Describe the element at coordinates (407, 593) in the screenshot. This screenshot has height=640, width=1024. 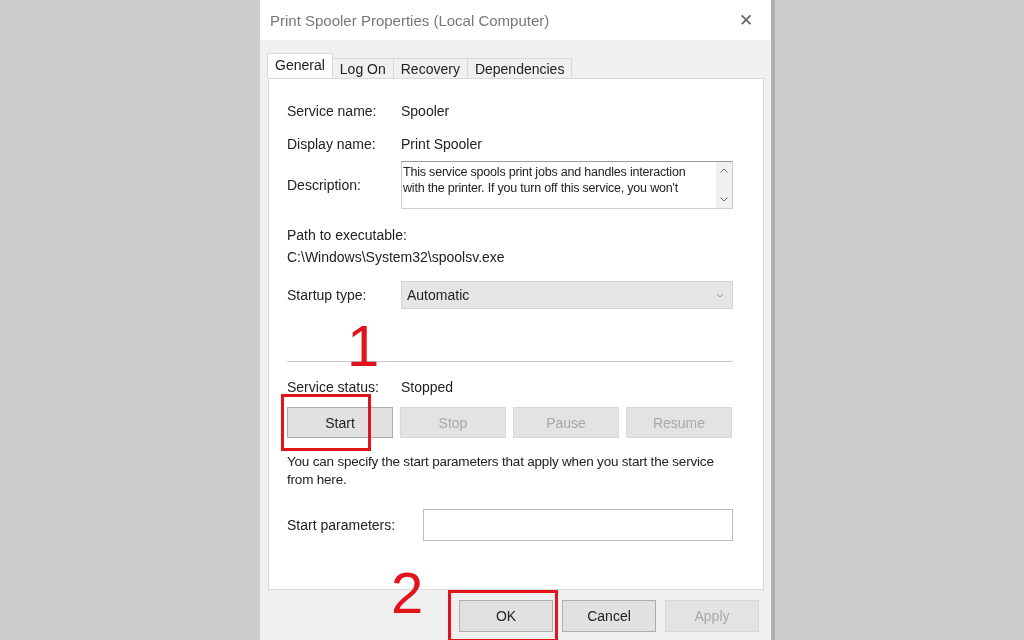
I see `step-number: 2` at that location.